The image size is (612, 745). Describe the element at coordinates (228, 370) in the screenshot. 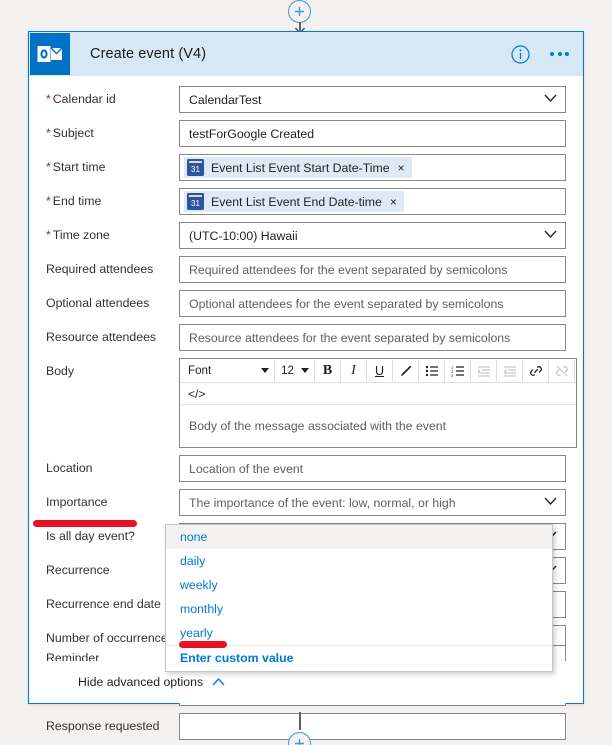

I see `font-family-select: Font` at that location.